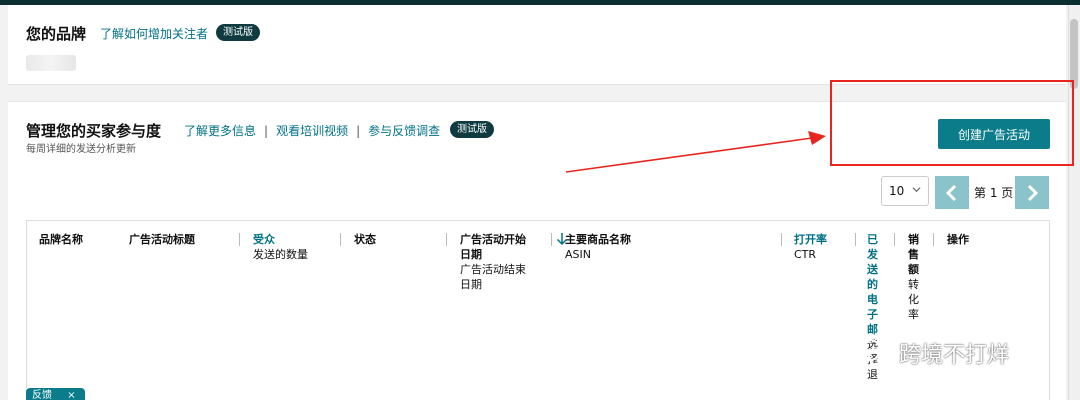 The height and width of the screenshot is (400, 1080). What do you see at coordinates (61, 239) in the screenshot?
I see `column-brand-name: 品牌名称` at bounding box center [61, 239].